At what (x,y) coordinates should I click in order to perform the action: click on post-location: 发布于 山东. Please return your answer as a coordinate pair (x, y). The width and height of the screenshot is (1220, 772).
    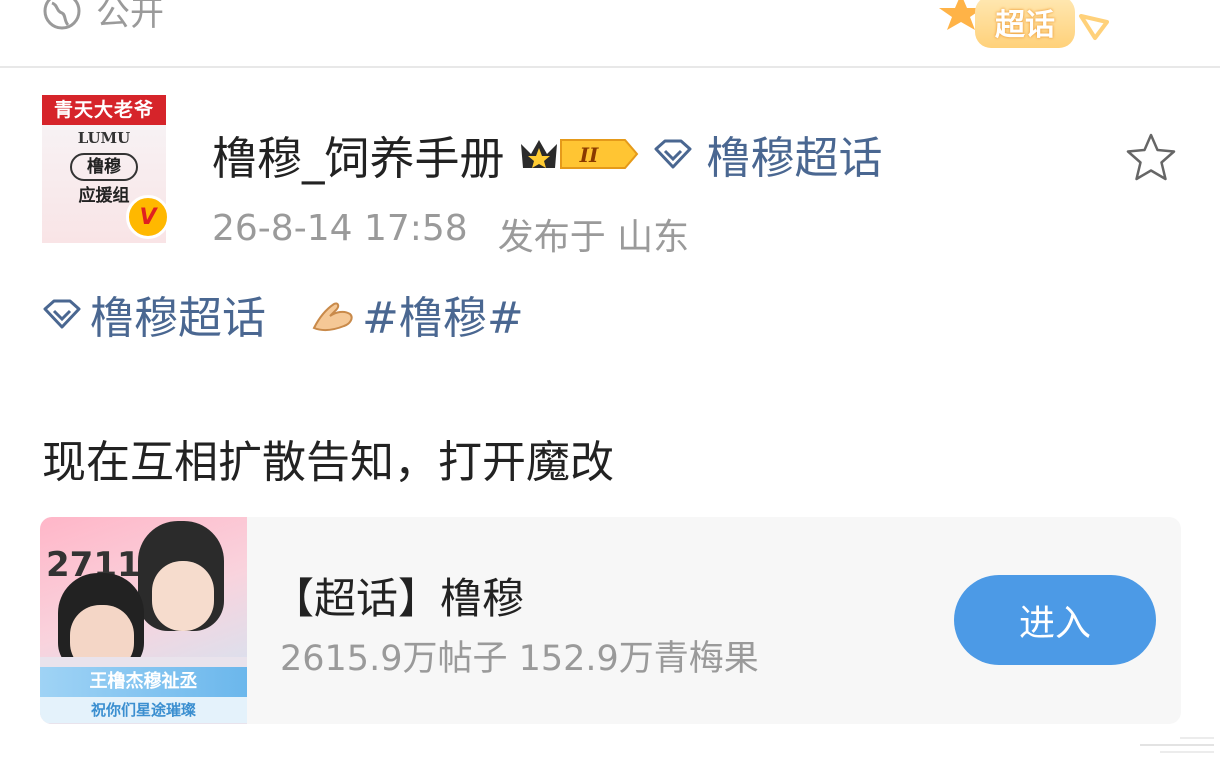
    Looking at the image, I should click on (593, 237).